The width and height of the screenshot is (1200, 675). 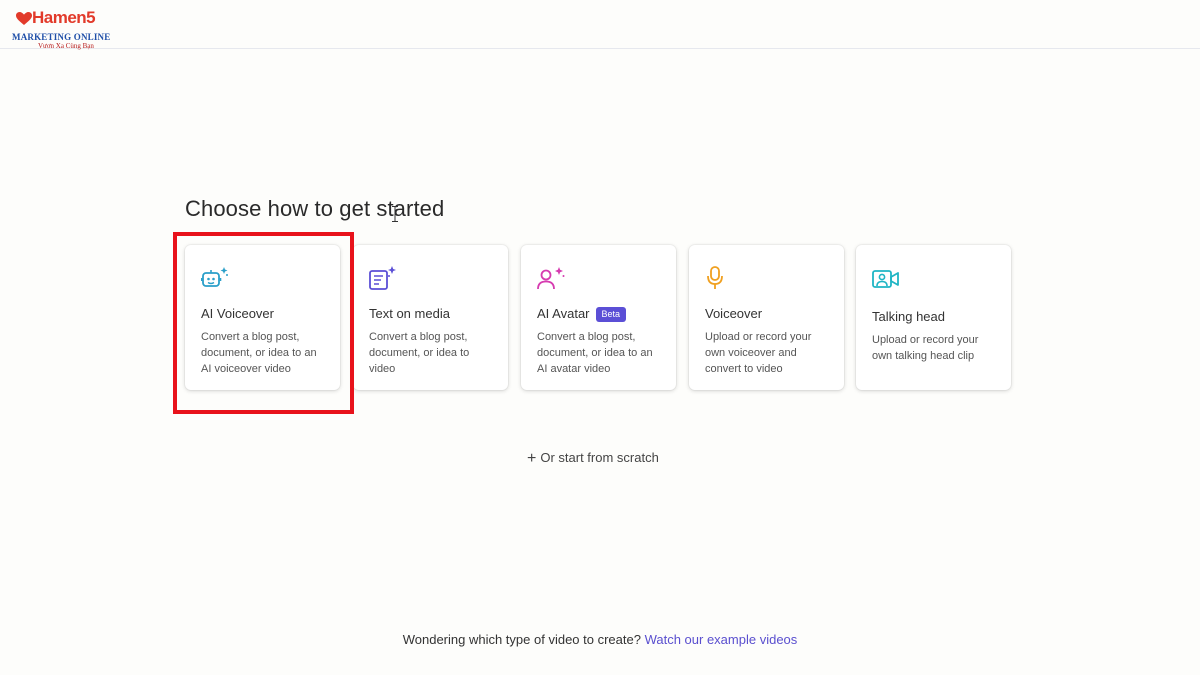 What do you see at coordinates (214, 277) in the screenshot?
I see `ai-robot-icon` at bounding box center [214, 277].